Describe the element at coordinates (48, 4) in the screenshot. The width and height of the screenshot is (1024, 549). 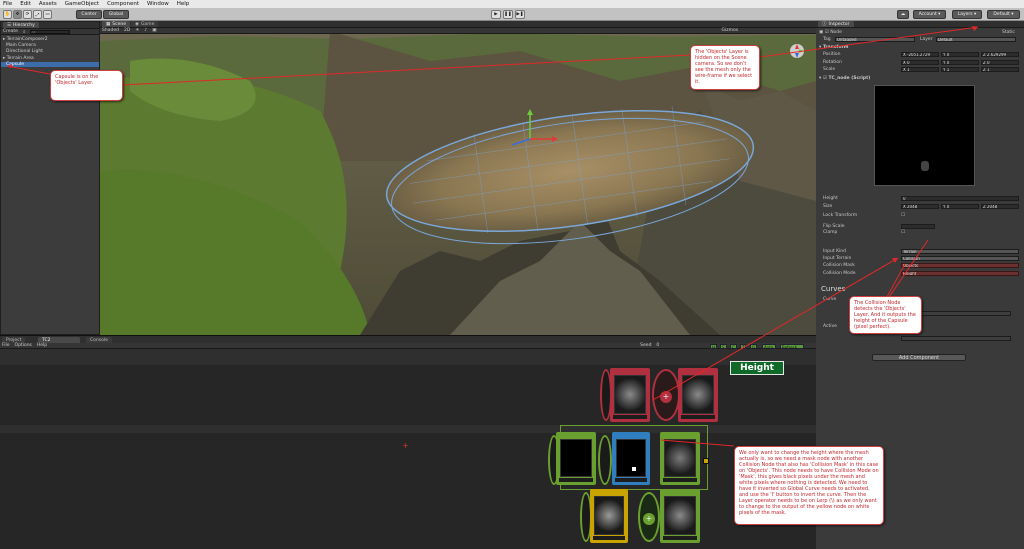
I see `menu-assets: Assets` at that location.